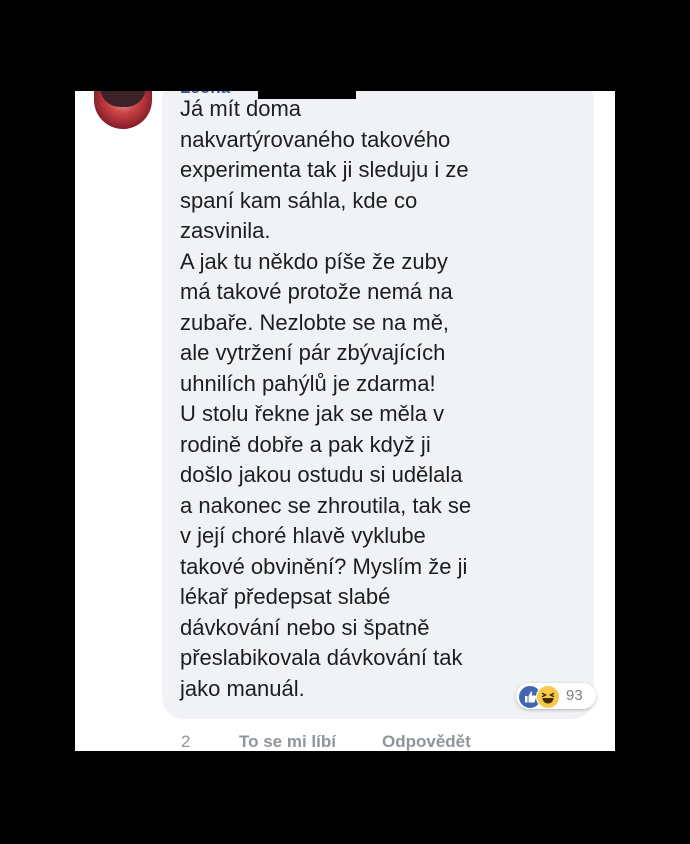 The width and height of the screenshot is (690, 844). Describe the element at coordinates (299, 200) in the screenshot. I see `comment-line: spaní kam sáhla, kde co` at that location.